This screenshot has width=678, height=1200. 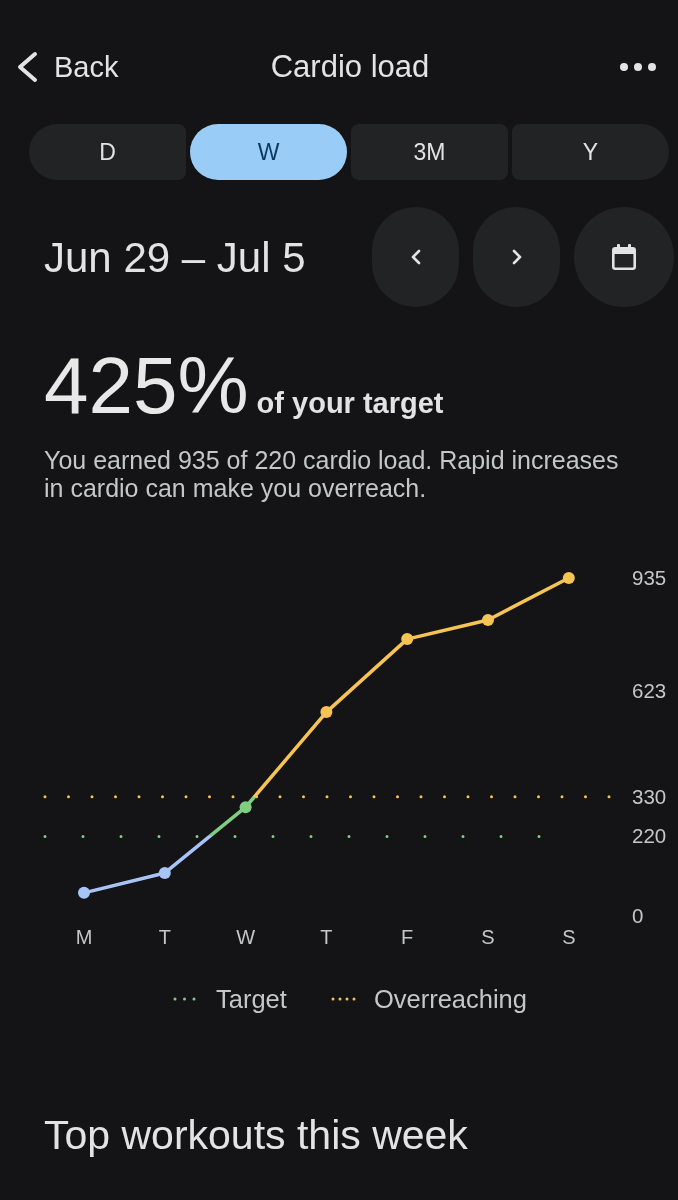 I want to click on axis-label: 623, so click(x=649, y=690).